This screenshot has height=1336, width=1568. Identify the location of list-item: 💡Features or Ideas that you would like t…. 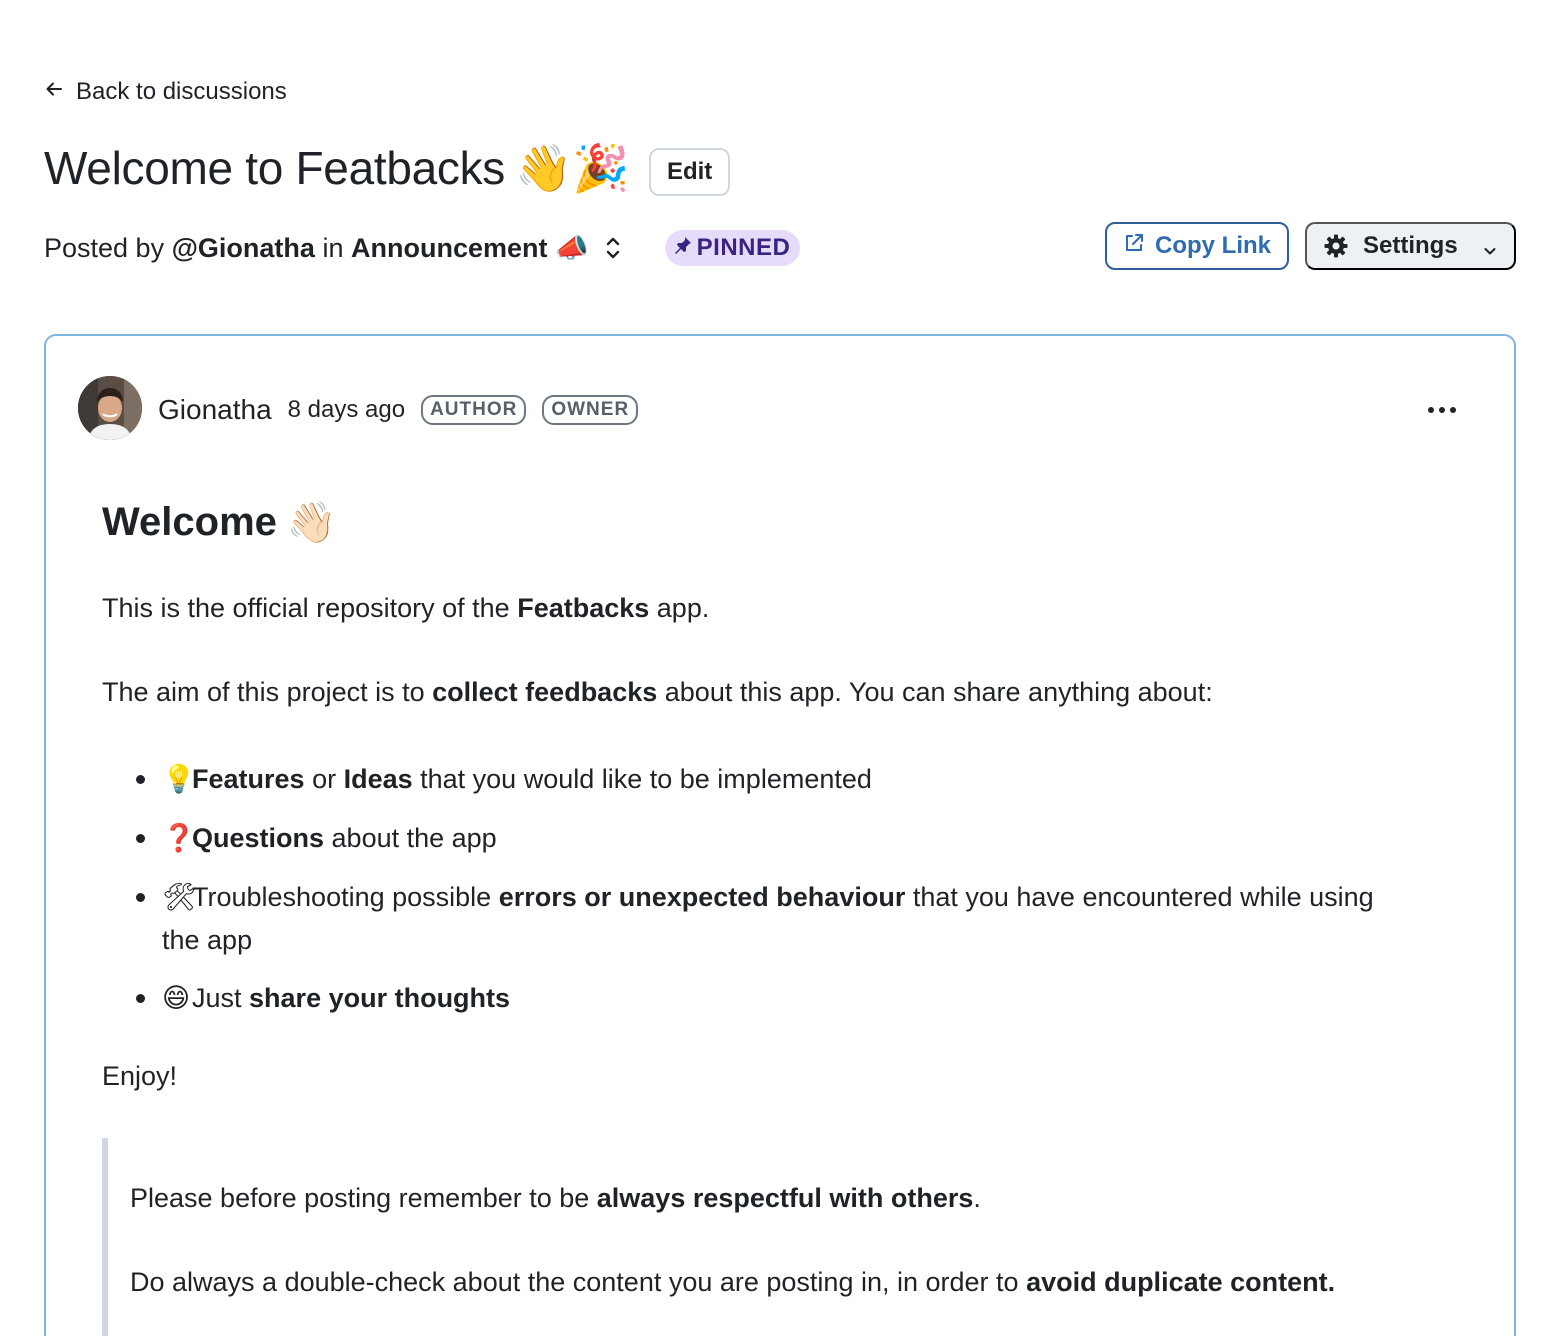
(747, 779).